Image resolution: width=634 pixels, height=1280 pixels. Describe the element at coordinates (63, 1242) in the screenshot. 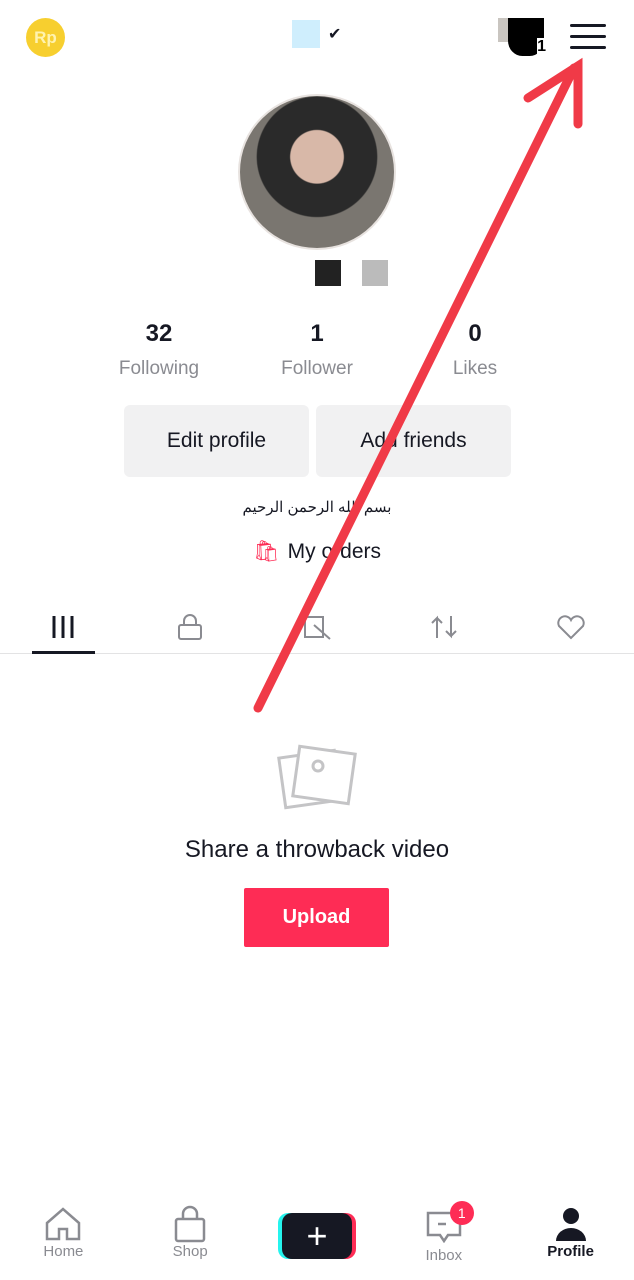

I see `nav-home: Home` at that location.